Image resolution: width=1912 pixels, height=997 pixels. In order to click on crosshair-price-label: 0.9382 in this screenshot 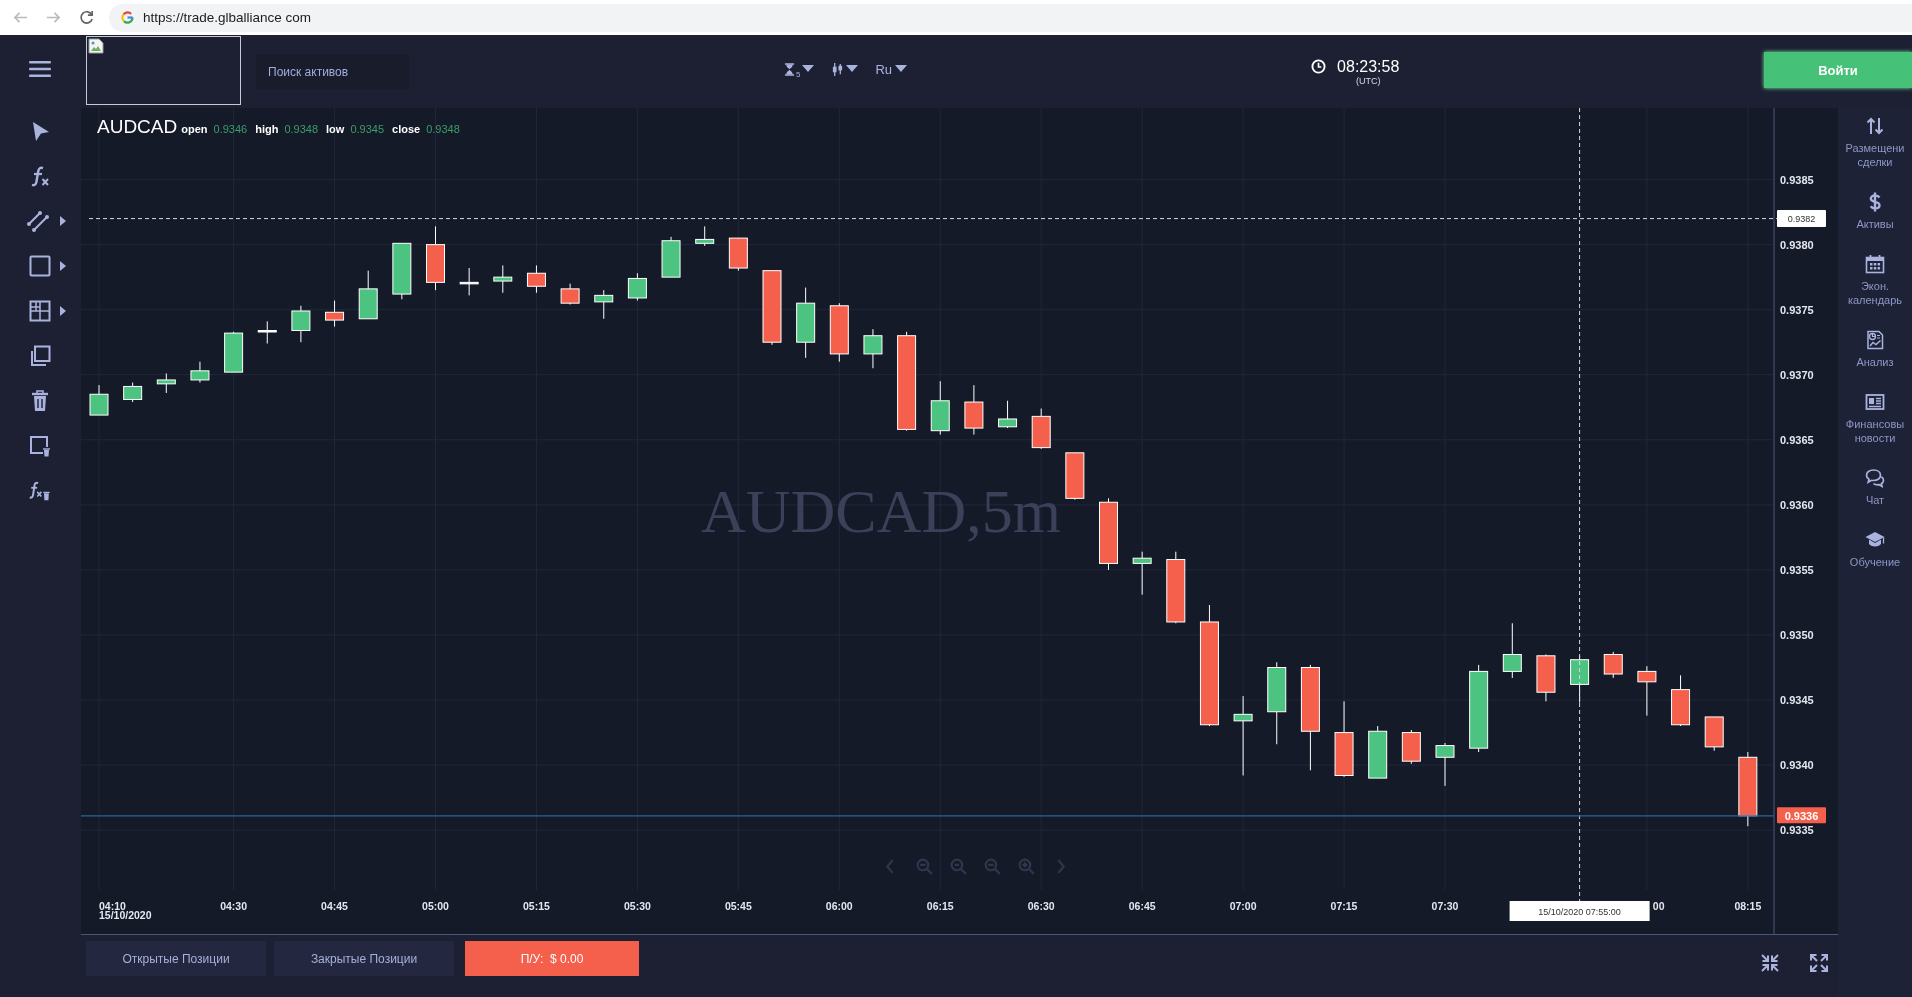, I will do `click(1801, 219)`.